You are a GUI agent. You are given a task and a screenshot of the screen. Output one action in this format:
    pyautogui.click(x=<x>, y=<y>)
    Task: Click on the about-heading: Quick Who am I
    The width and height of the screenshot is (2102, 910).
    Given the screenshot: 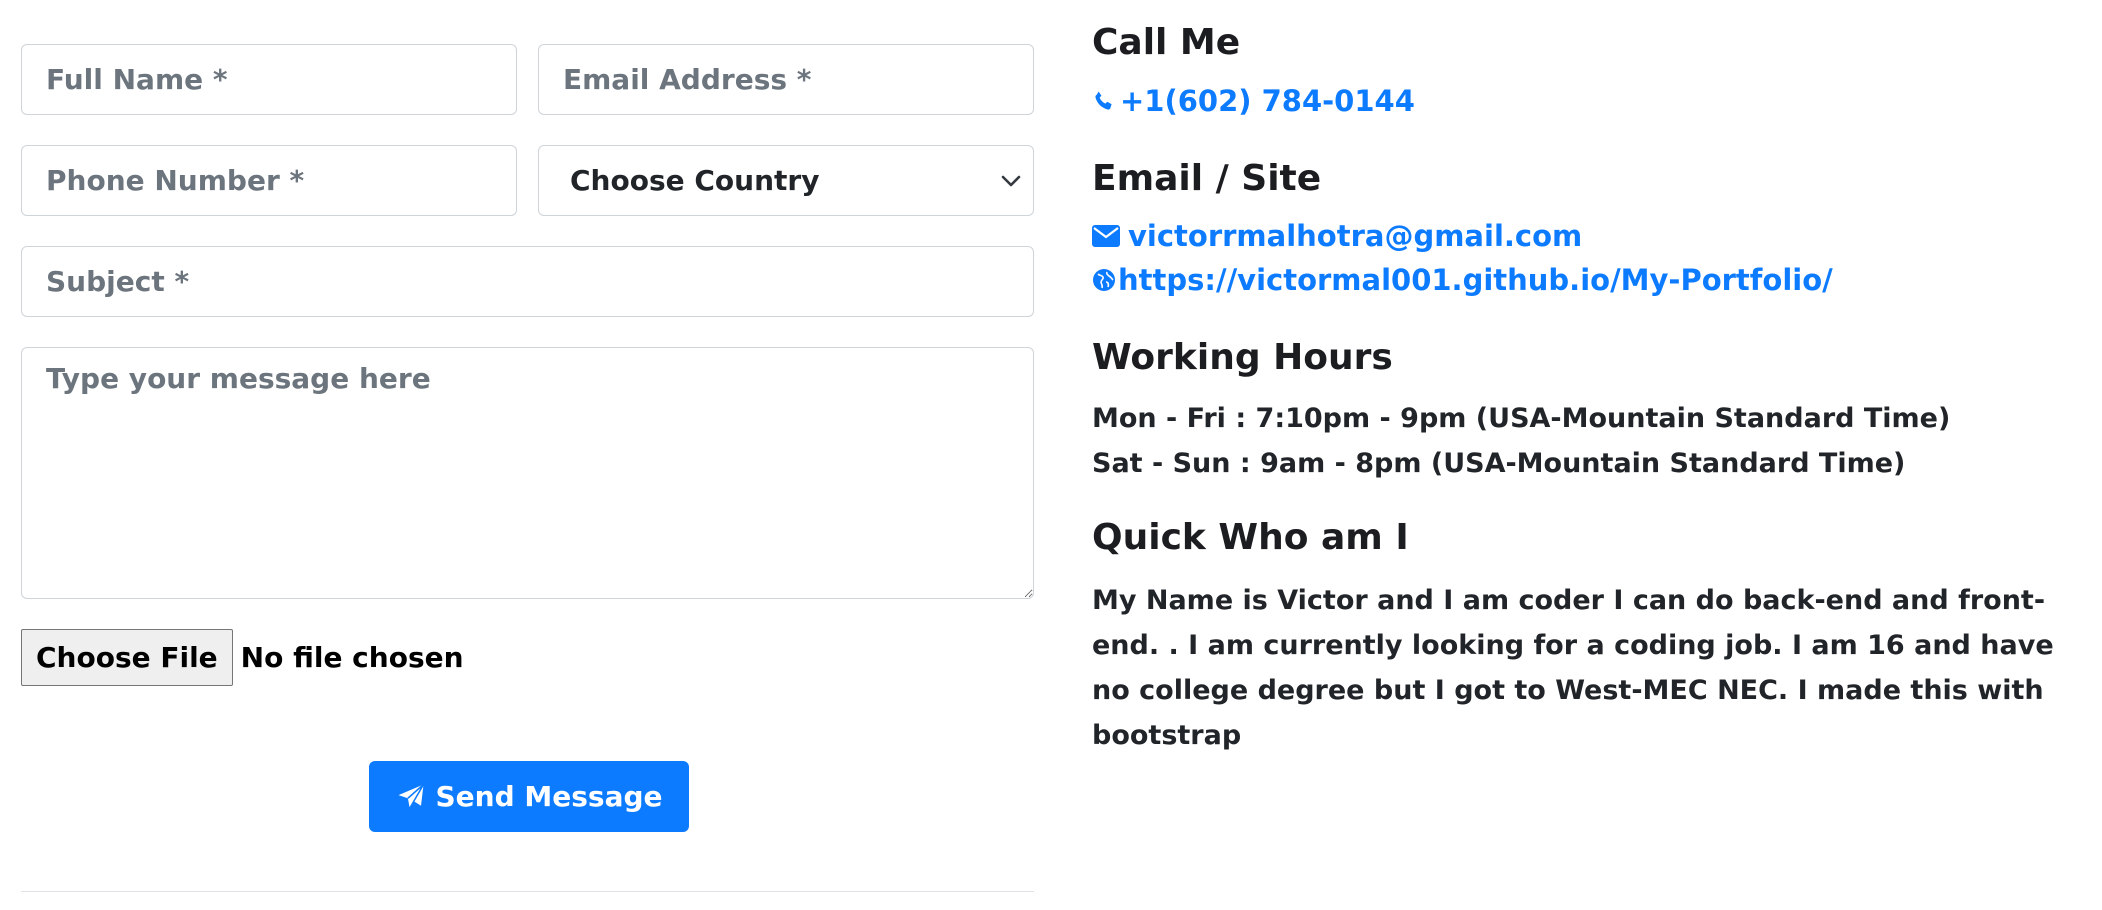 What is the action you would take?
    pyautogui.click(x=1250, y=537)
    